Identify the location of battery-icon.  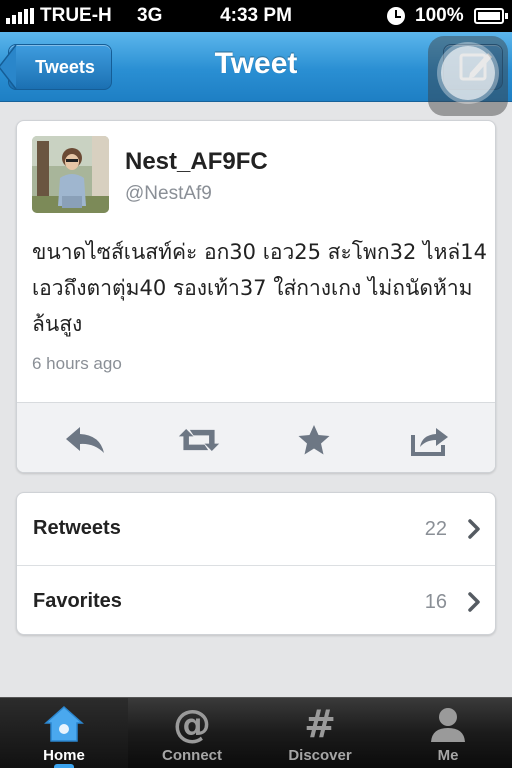
(491, 16).